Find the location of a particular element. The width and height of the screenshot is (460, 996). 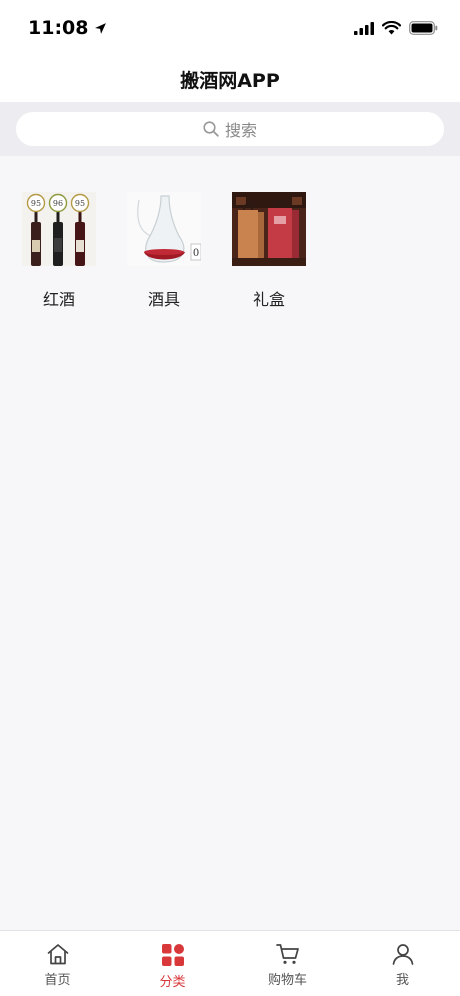

tab-me: 我 is located at coordinates (402, 963).